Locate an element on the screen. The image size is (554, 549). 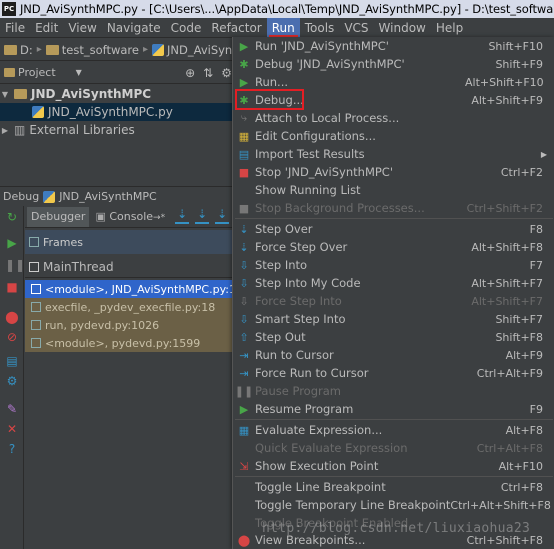
rerun-icon: ↻ is located at coordinates (12, 217).